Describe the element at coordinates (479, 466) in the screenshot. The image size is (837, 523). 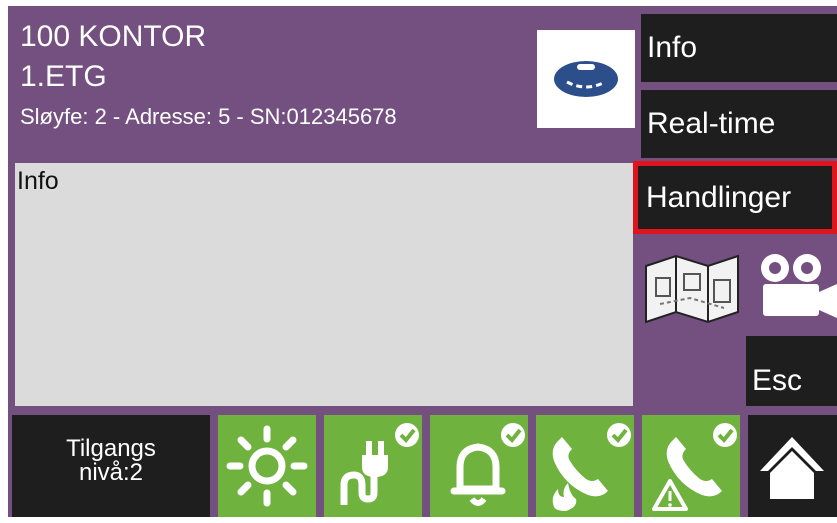
I see `alarm-bell-ok-icon` at that location.